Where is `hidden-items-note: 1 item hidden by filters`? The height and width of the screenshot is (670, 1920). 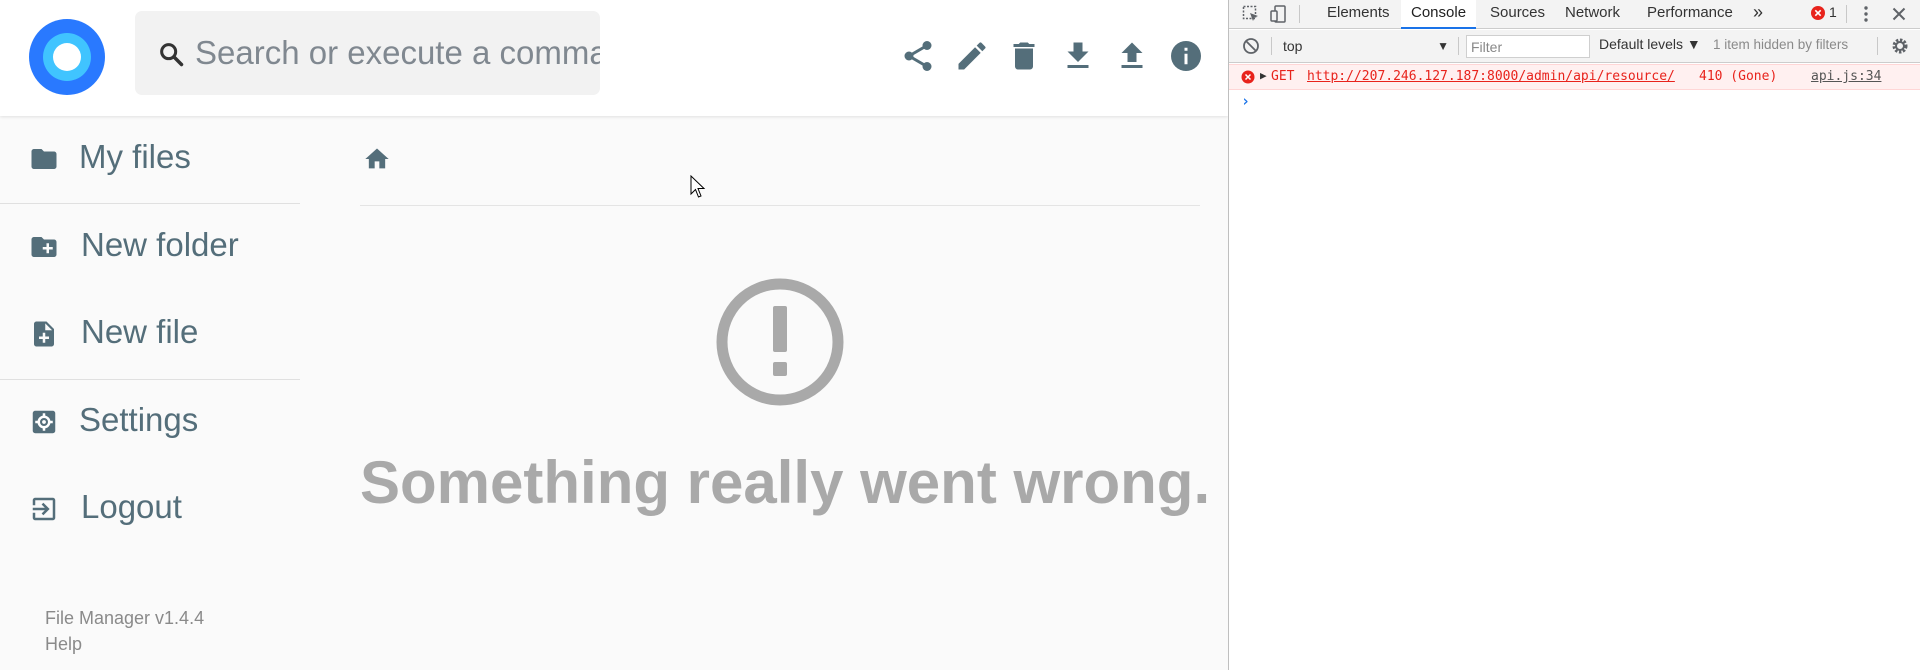 hidden-items-note: 1 item hidden by filters is located at coordinates (1781, 44).